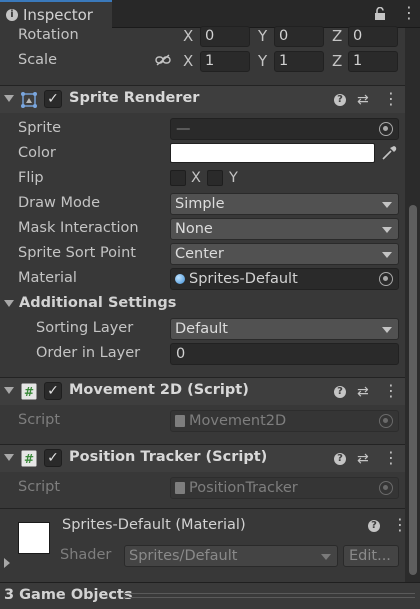 The image size is (420, 609). Describe the element at coordinates (38, 60) in the screenshot. I see `scale-label: Scale` at that location.